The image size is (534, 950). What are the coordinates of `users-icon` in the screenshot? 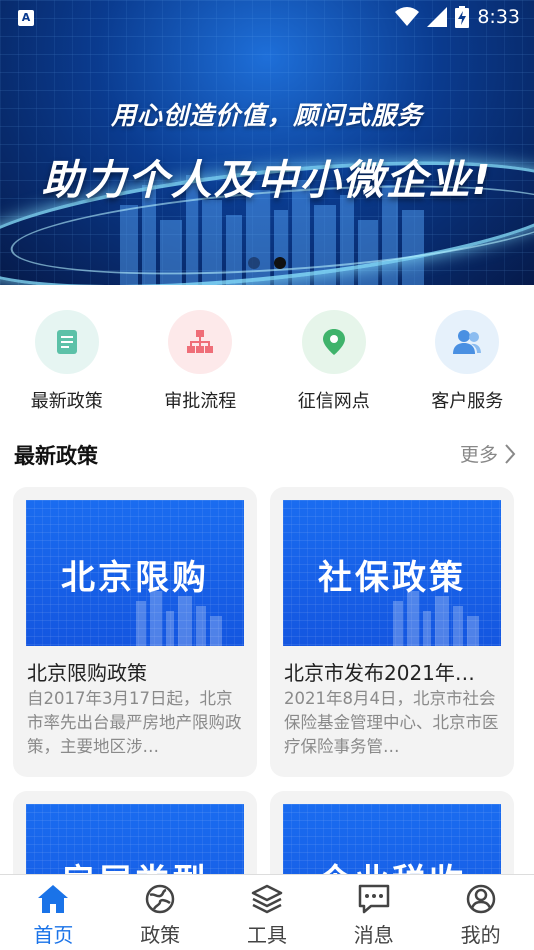 It's located at (467, 342).